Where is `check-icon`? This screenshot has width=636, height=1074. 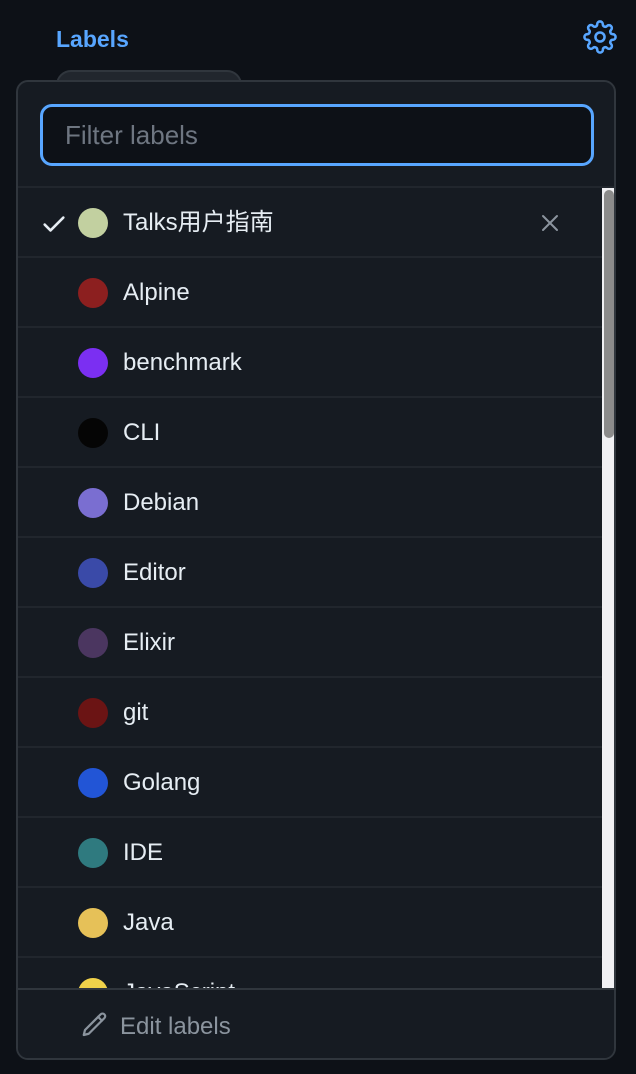
check-icon is located at coordinates (54, 224).